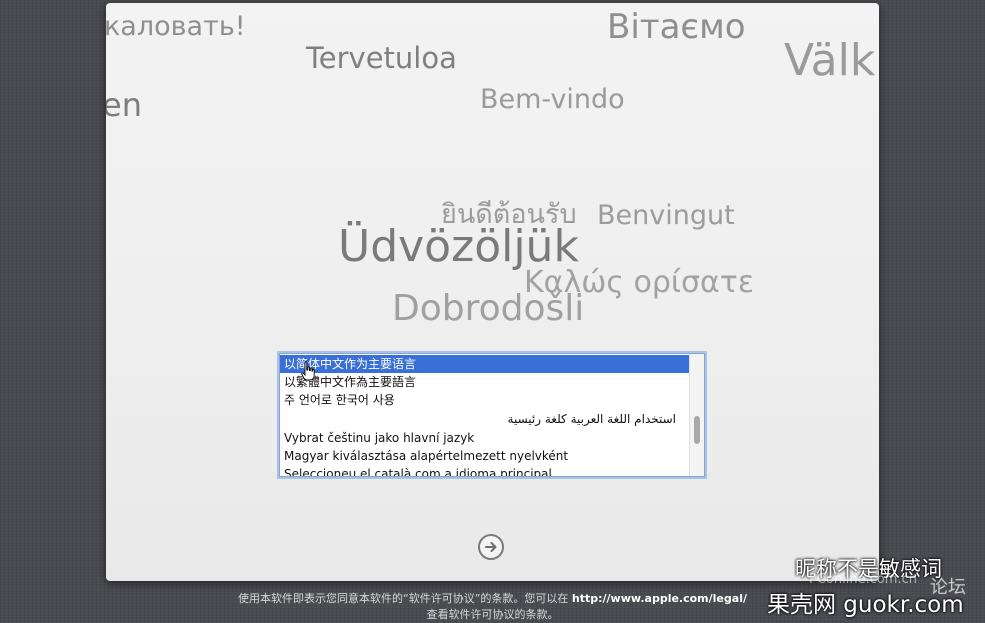 Image resolution: width=985 pixels, height=623 pixels. Describe the element at coordinates (697, 430) in the screenshot. I see `scrollbar-thumb` at that location.